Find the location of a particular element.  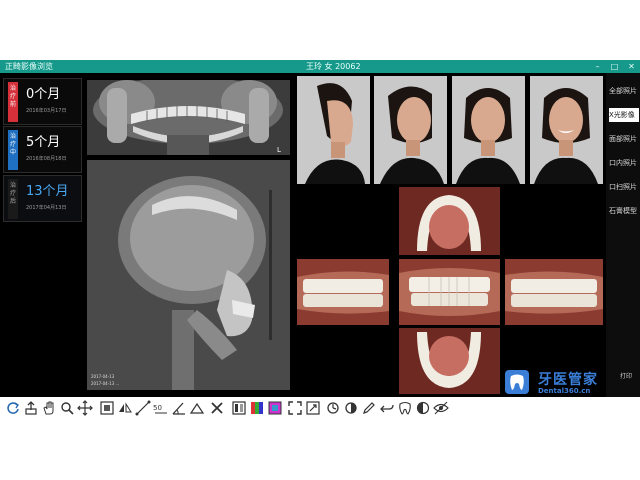

intraoral-frontal-image is located at coordinates (449, 292).